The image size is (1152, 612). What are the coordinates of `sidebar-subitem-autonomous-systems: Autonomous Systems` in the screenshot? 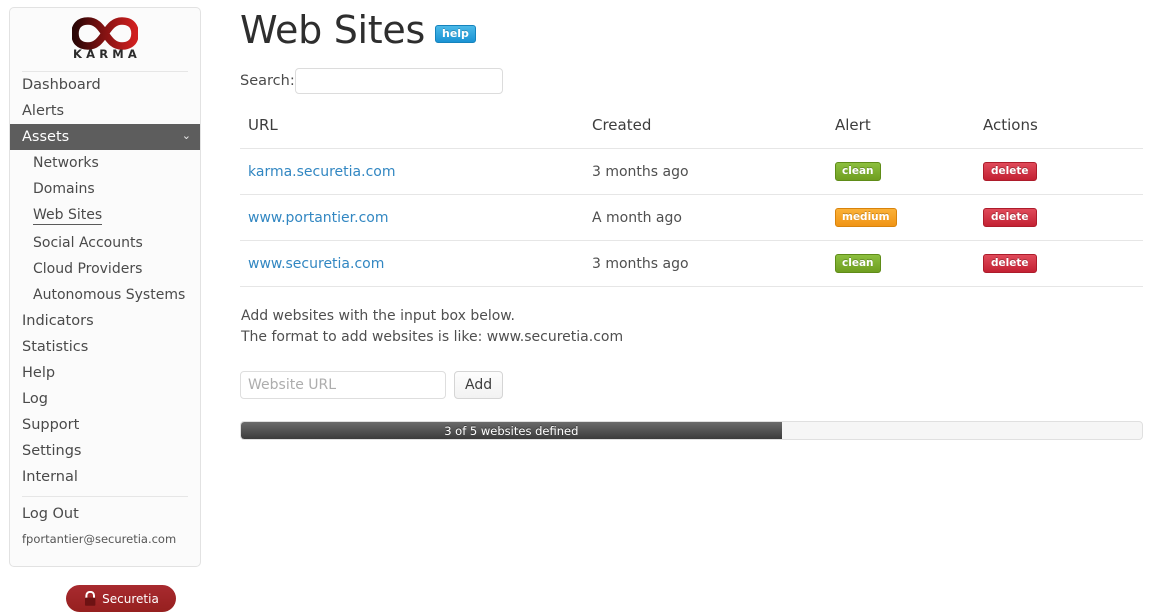 It's located at (105, 295).